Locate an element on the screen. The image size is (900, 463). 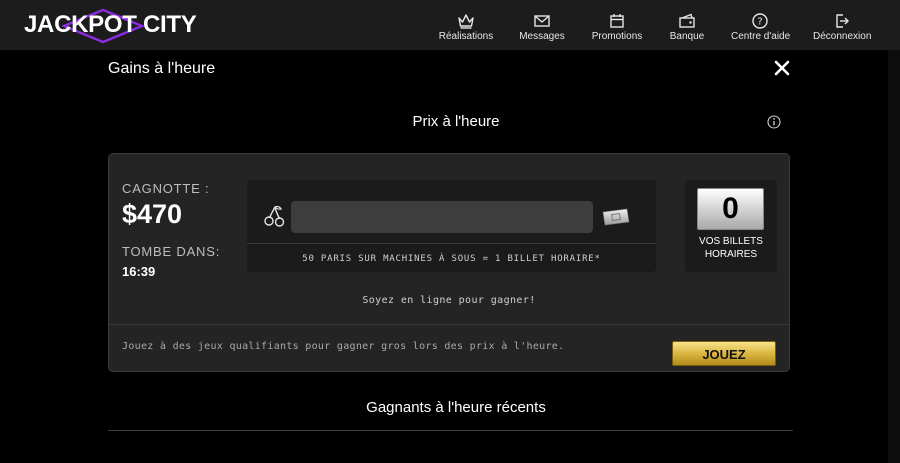
nav-achievements: Réalisations is located at coordinates (466, 25).